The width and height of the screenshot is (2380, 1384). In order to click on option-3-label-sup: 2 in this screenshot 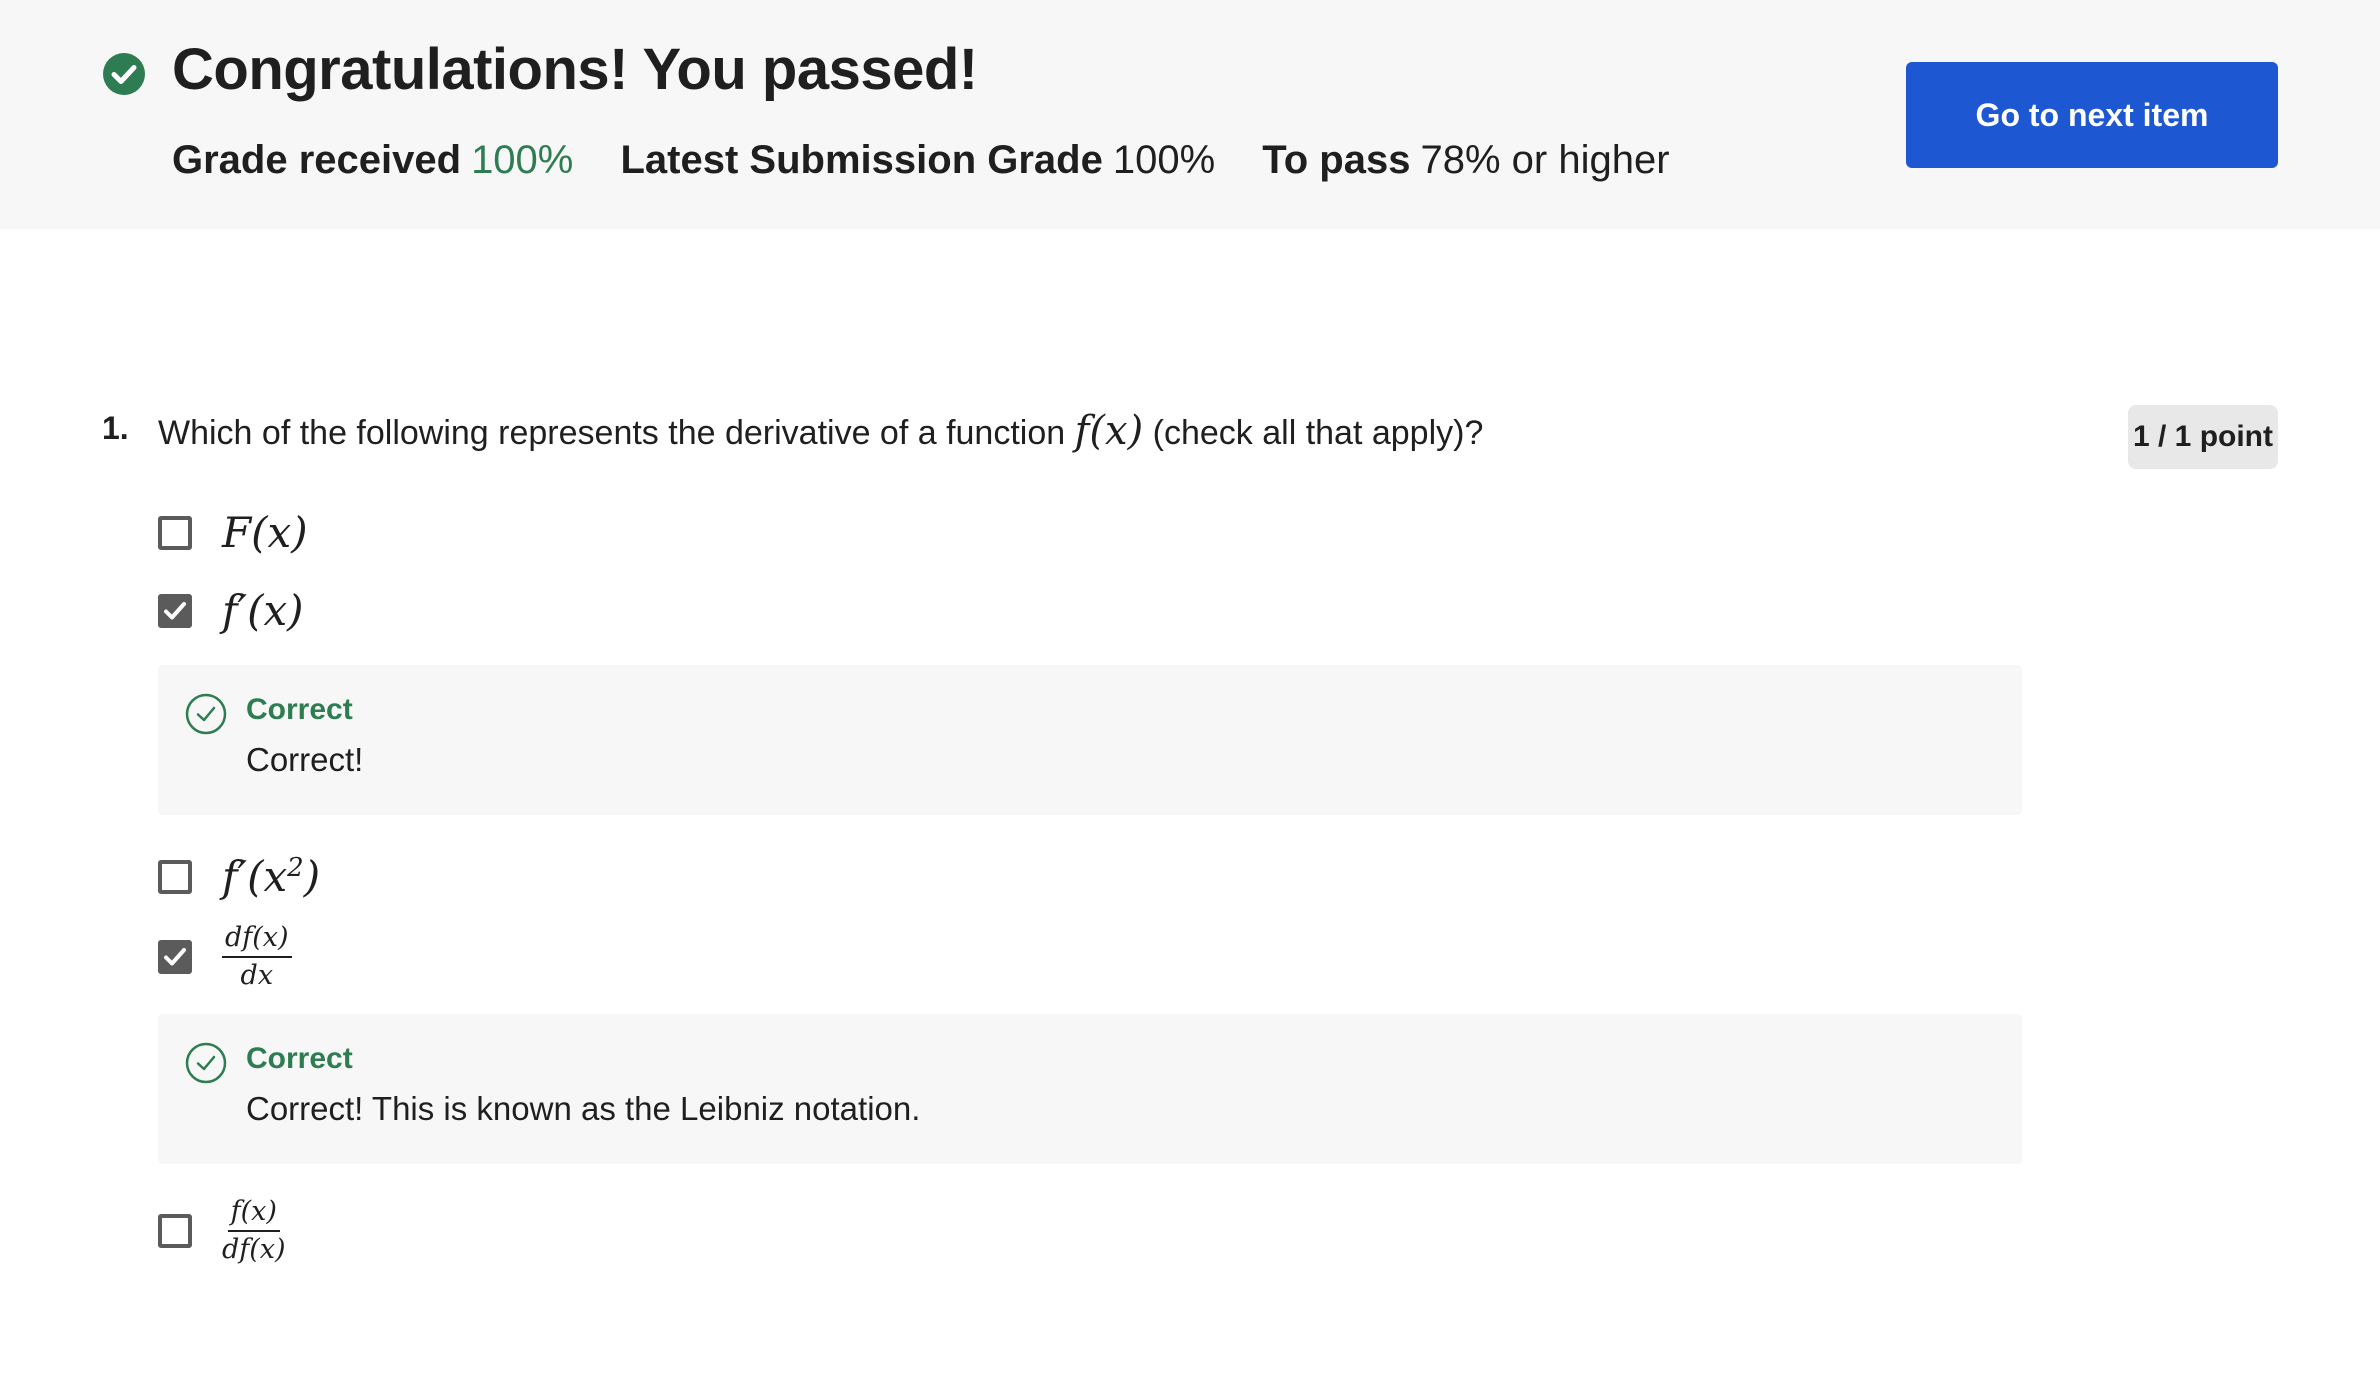, I will do `click(295, 868)`.